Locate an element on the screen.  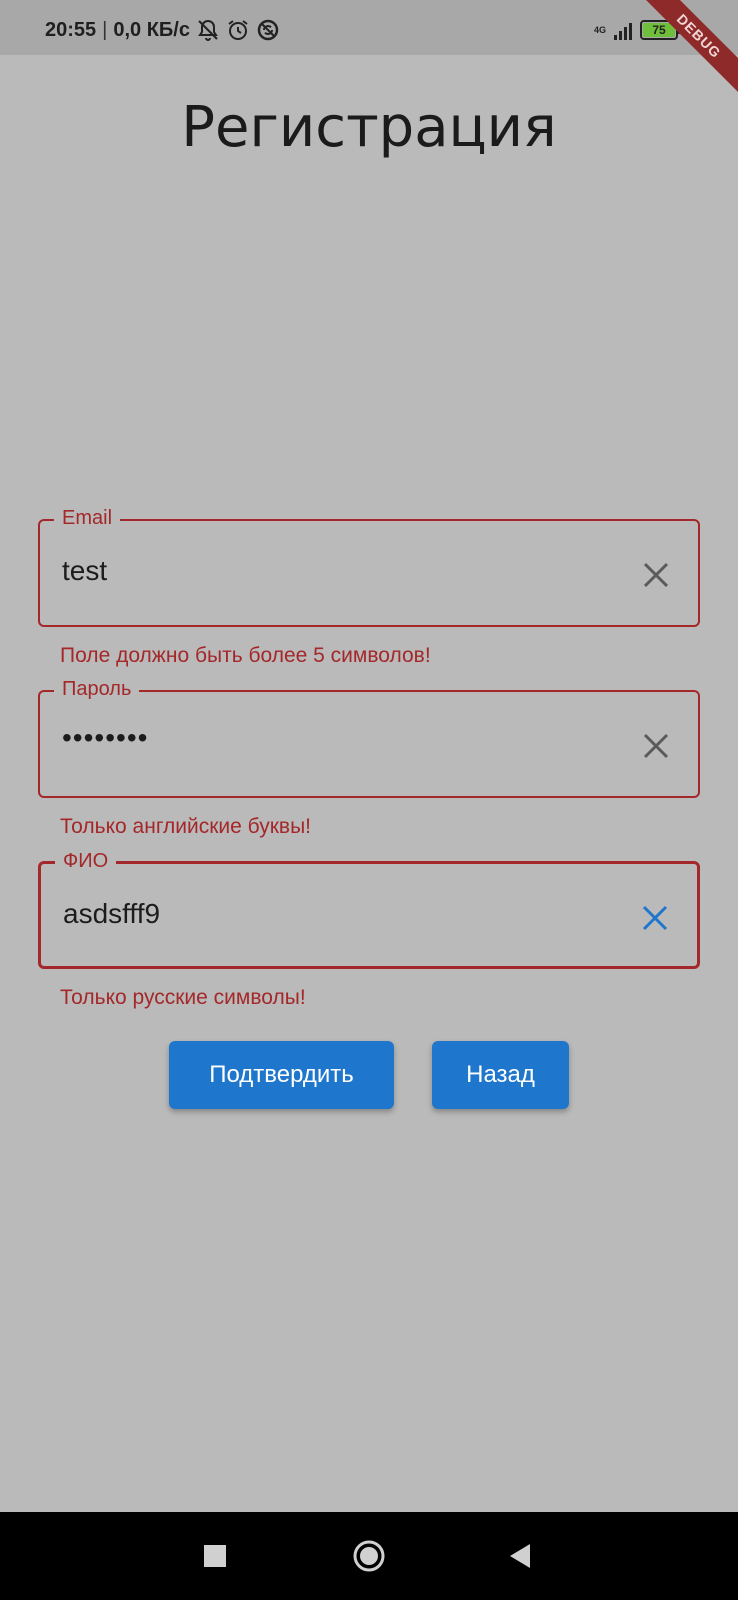
fio-error: Только русские символы! is located at coordinates (183, 997).